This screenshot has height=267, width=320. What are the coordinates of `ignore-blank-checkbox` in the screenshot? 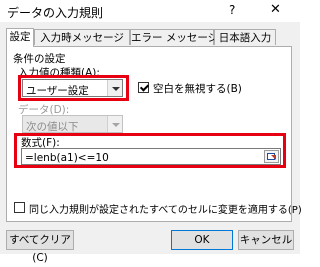 It's located at (143, 87).